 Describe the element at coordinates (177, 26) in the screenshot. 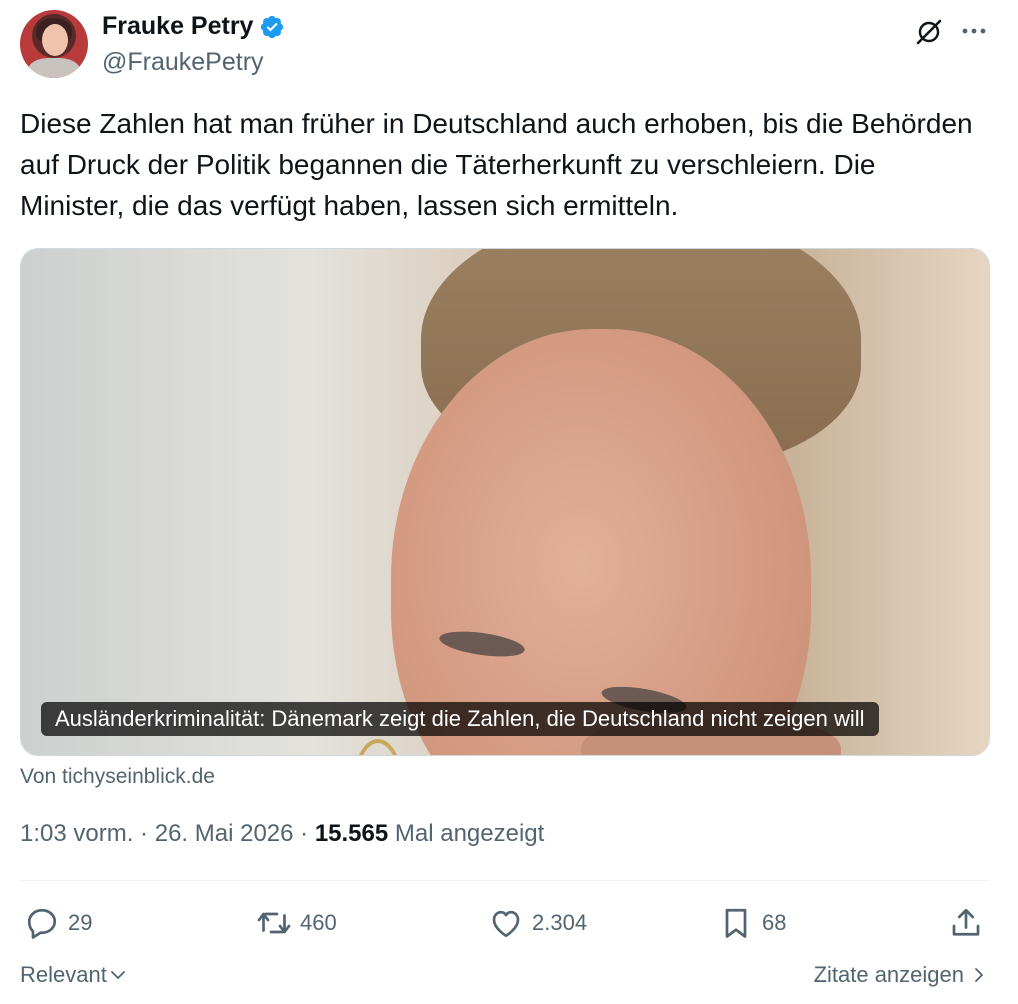

I see `display-name: Frauke Petry` at that location.